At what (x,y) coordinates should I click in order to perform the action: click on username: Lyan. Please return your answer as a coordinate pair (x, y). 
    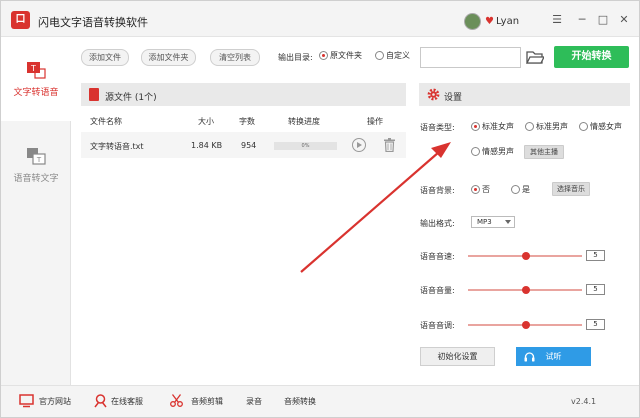
    Looking at the image, I should click on (507, 21).